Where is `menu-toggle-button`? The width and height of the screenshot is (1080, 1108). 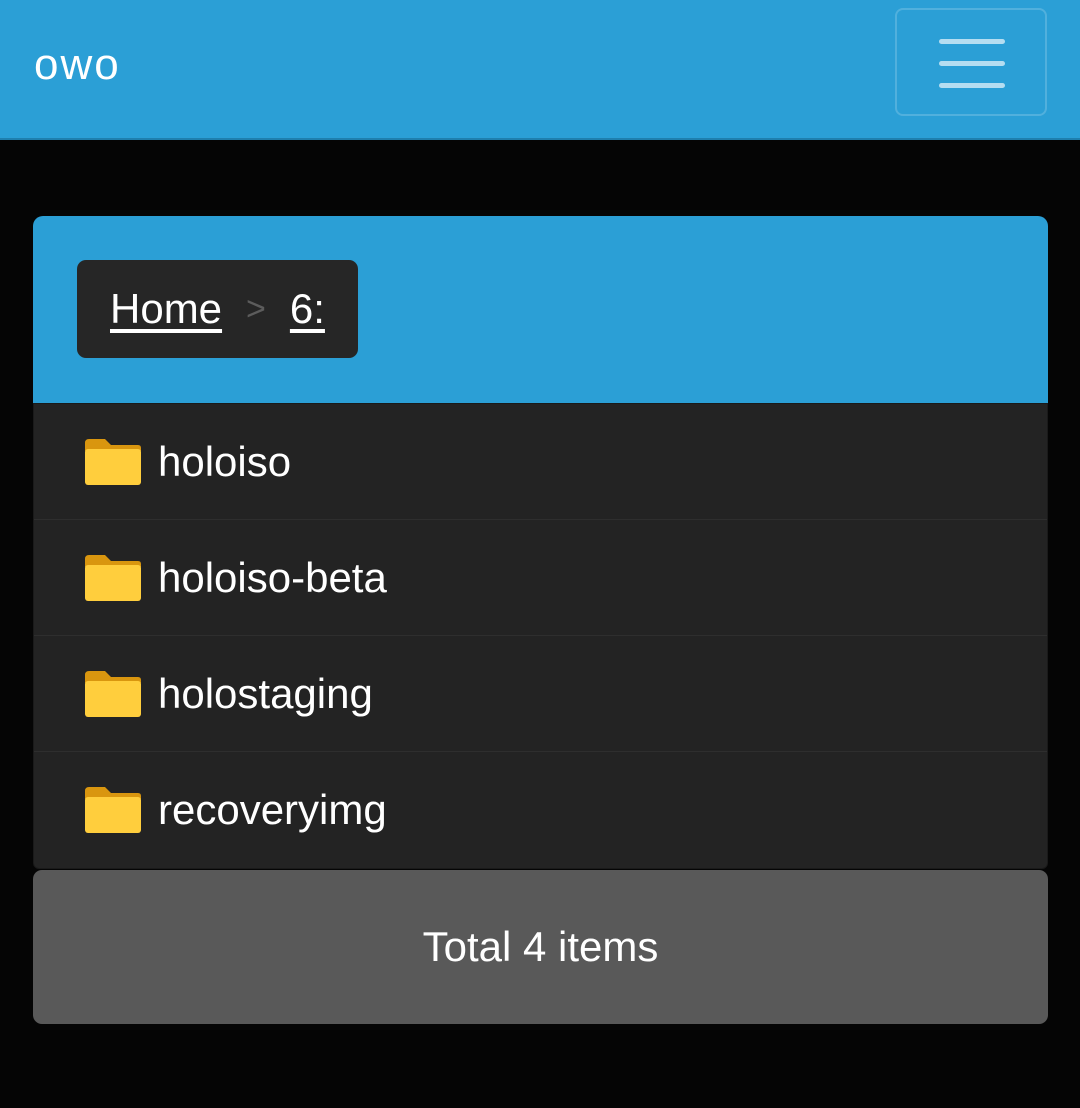
menu-toggle-button is located at coordinates (971, 62).